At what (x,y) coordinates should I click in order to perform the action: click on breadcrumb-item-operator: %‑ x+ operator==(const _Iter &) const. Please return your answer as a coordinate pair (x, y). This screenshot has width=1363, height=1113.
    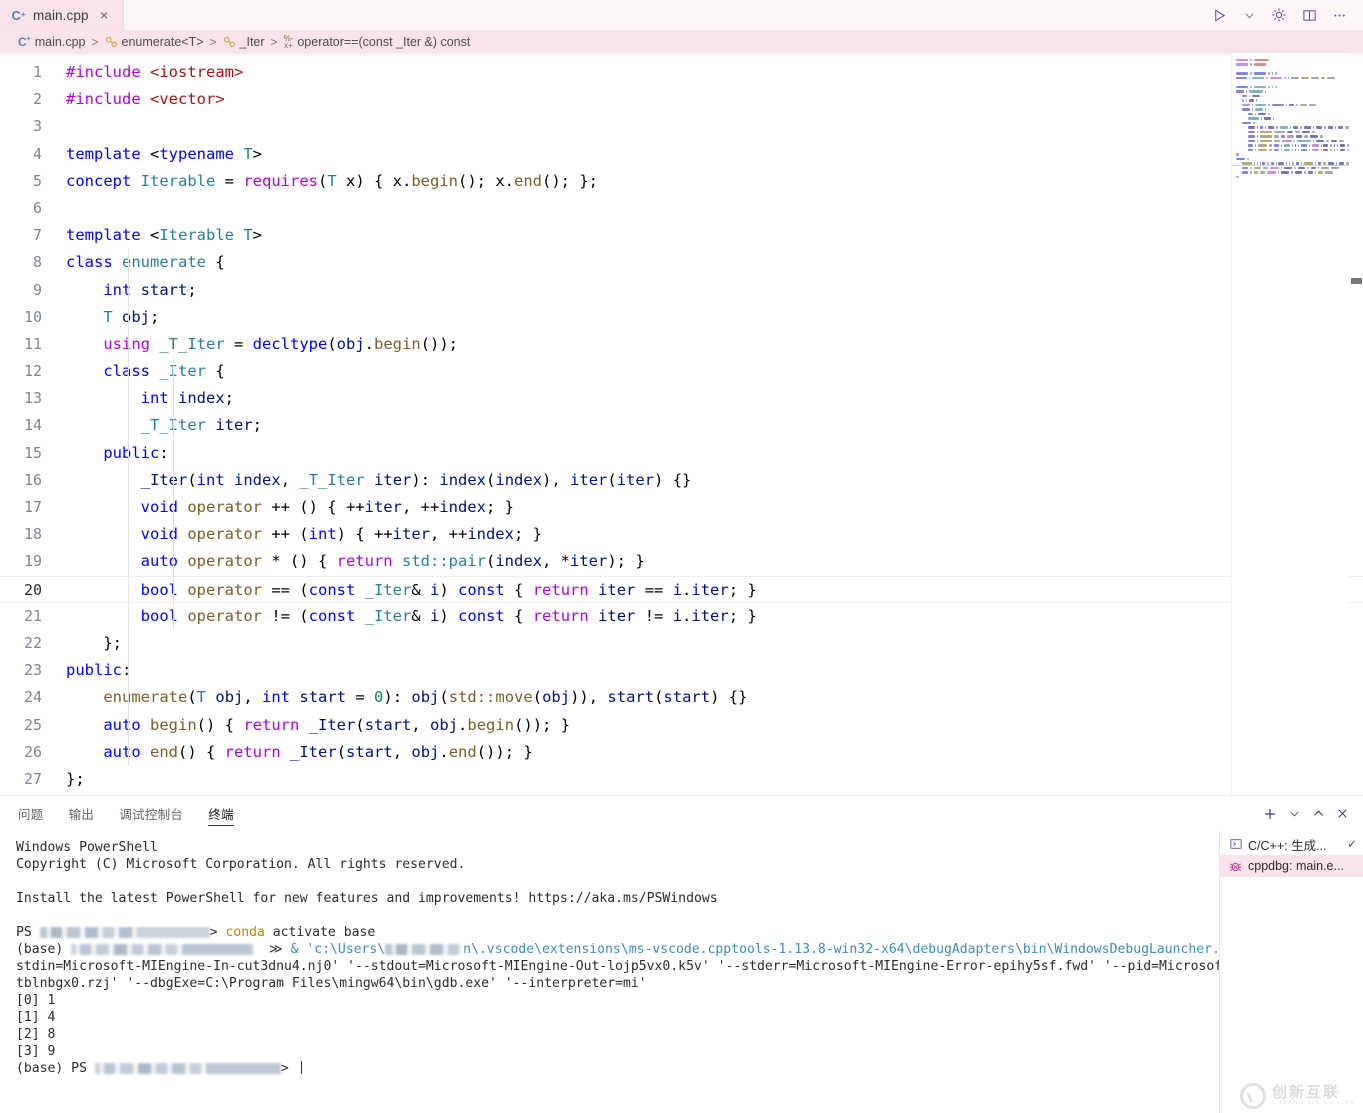
    Looking at the image, I should click on (377, 42).